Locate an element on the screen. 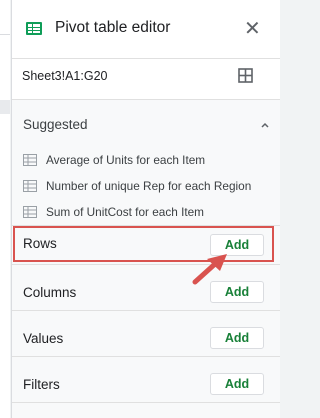  suggestion-label: Number of unique Rep for each Region is located at coordinates (149, 186).